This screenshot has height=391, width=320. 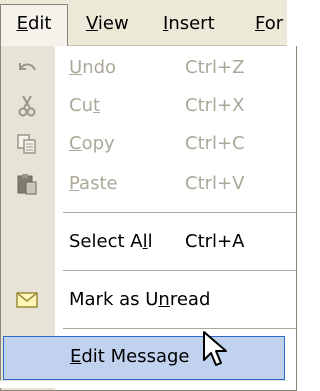 I want to click on menu-item-undo-label: Undo, so click(x=93, y=67).